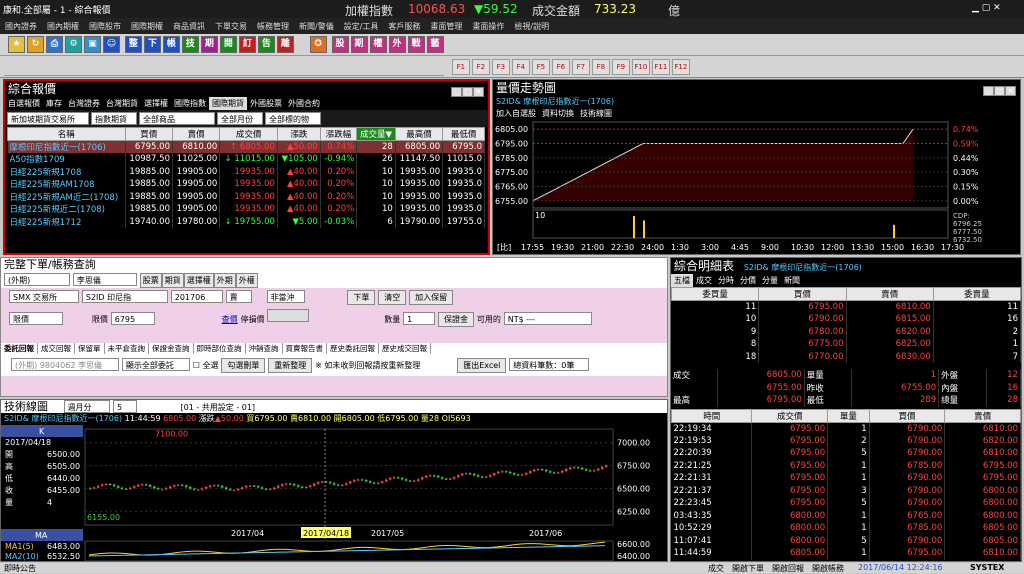 The height and width of the screenshot is (574, 1024). I want to click on toolbar-button: 閱, so click(228, 44).